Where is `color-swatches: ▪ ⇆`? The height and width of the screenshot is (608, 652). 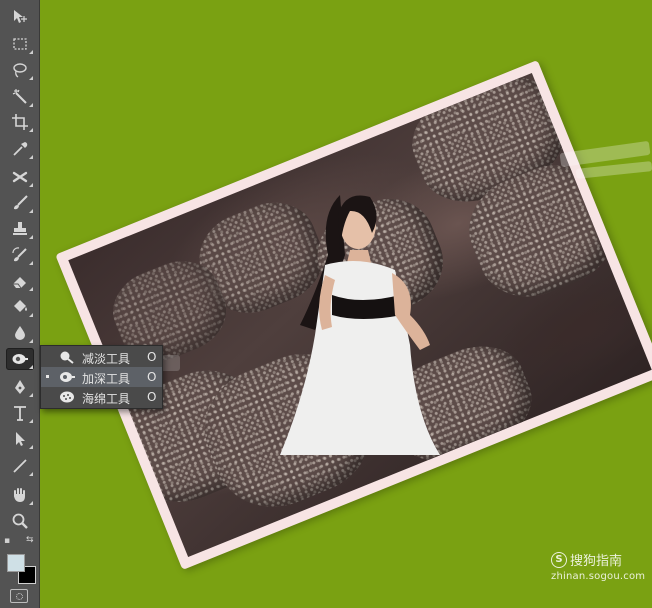
color-swatches: ▪ ⇆ is located at coordinates (21, 561).